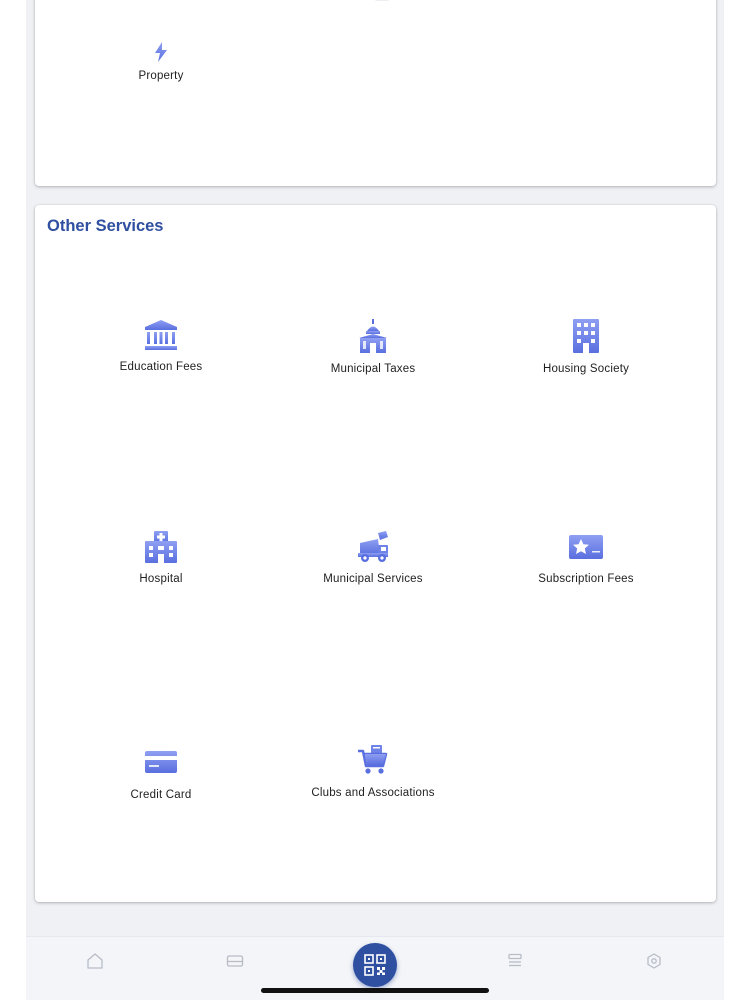 This screenshot has width=750, height=1000. I want to click on apartment-building-icon, so click(586, 336).